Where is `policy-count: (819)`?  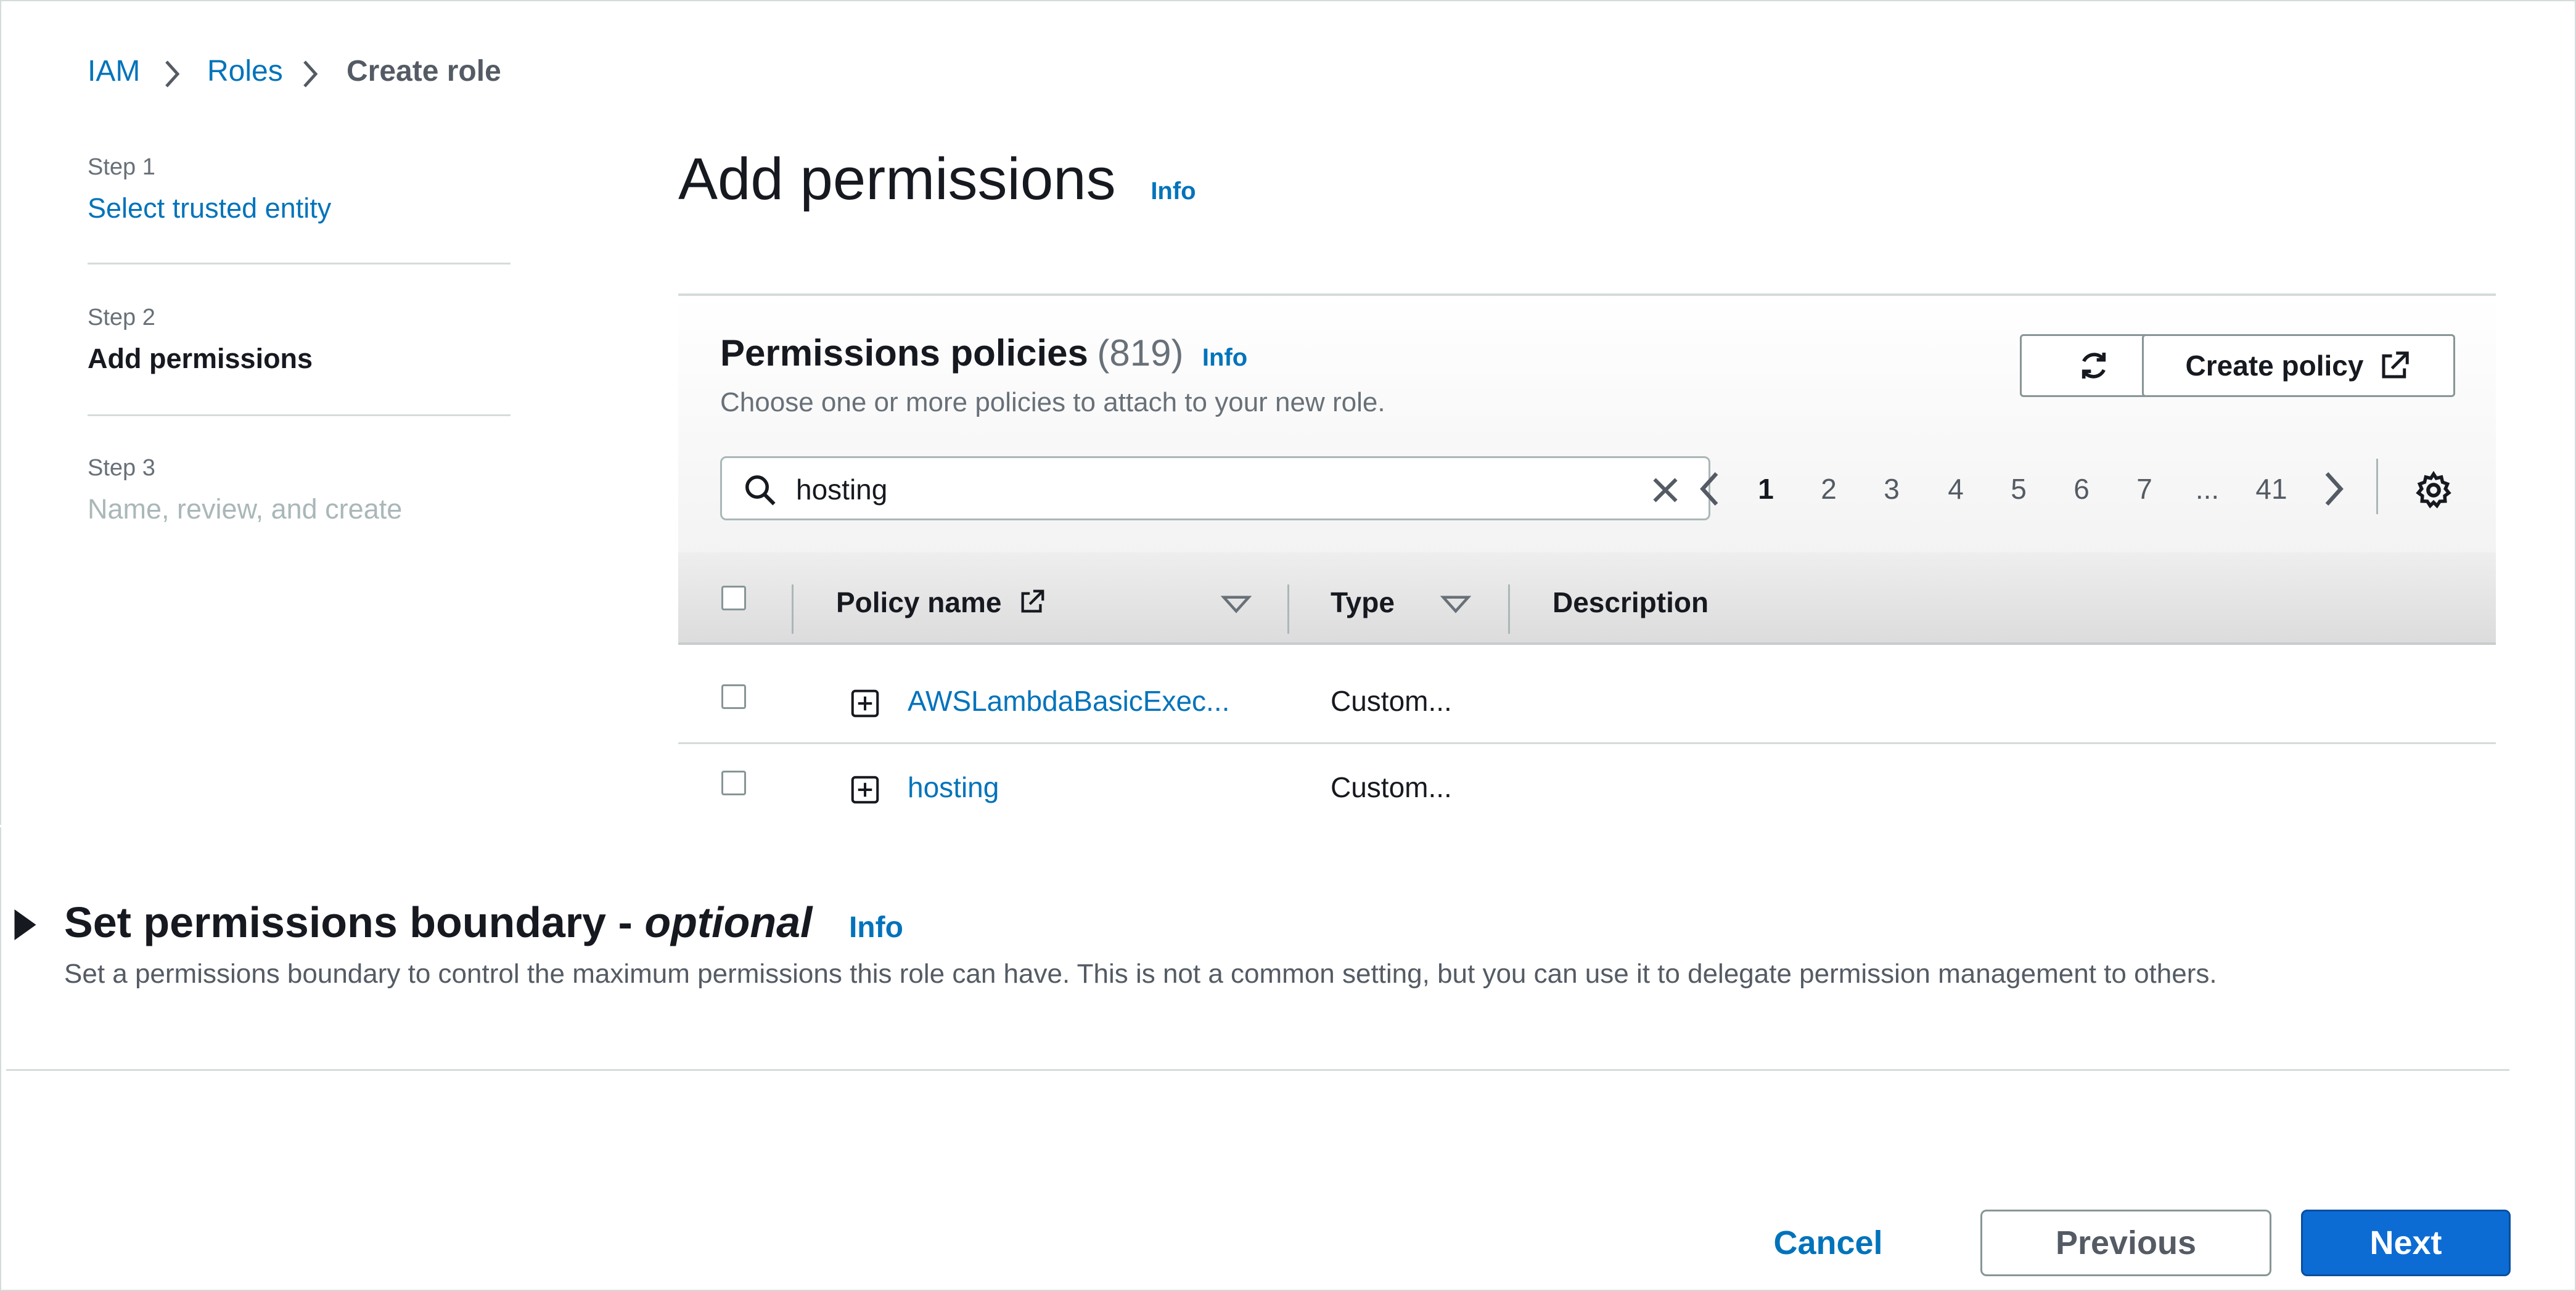
policy-count: (819) is located at coordinates (1140, 353).